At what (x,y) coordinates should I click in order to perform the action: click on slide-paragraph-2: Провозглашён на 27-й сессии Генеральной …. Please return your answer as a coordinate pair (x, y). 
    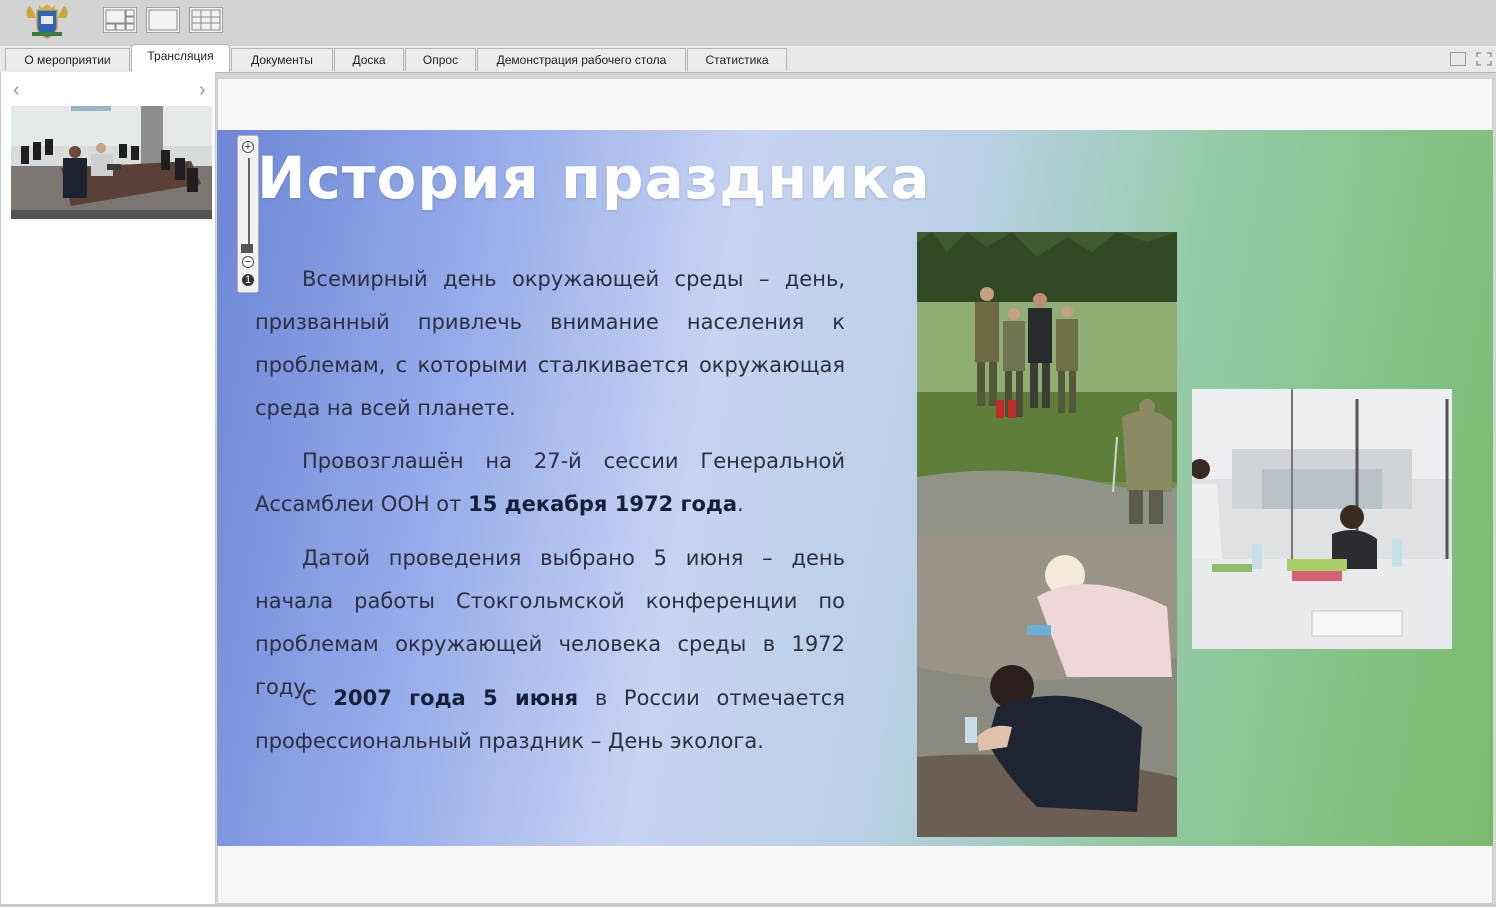
    Looking at the image, I should click on (550, 483).